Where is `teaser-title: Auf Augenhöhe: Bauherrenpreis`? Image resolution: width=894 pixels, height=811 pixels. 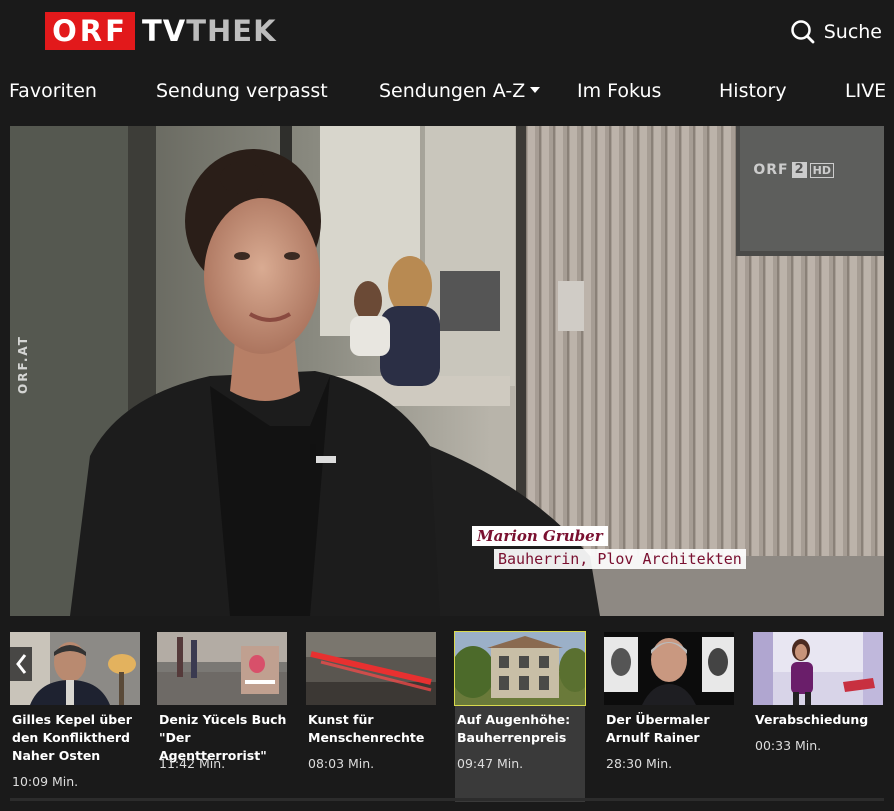
teaser-title: Auf Augenhöhe: Bauherrenpreis is located at coordinates (514, 728).